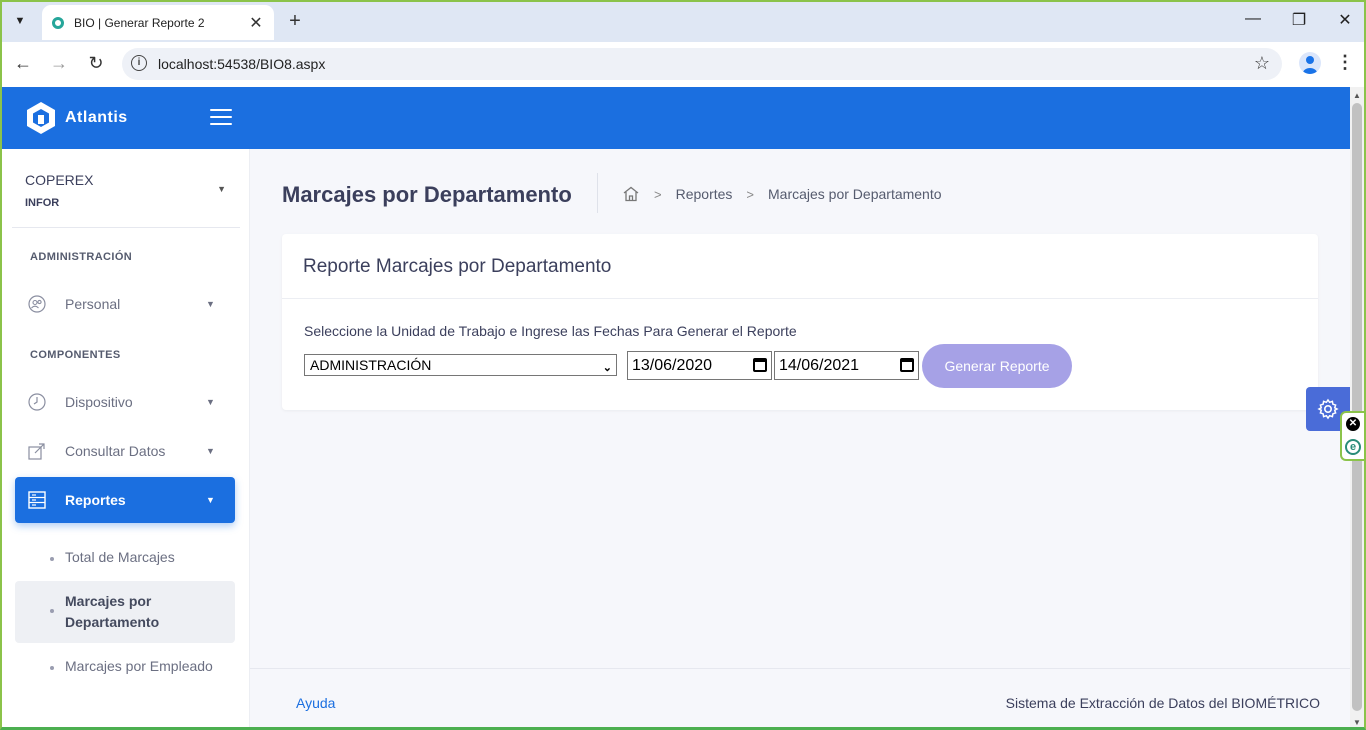  I want to click on close-icon: ✕, so click(1353, 424).